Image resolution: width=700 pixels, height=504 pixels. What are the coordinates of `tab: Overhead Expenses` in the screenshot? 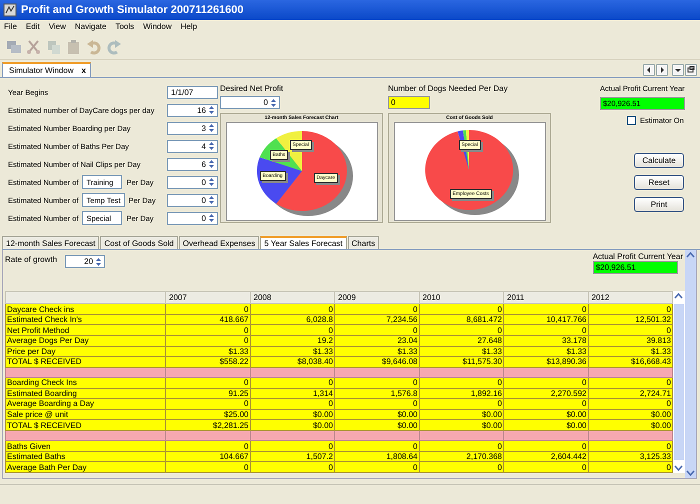 It's located at (219, 242).